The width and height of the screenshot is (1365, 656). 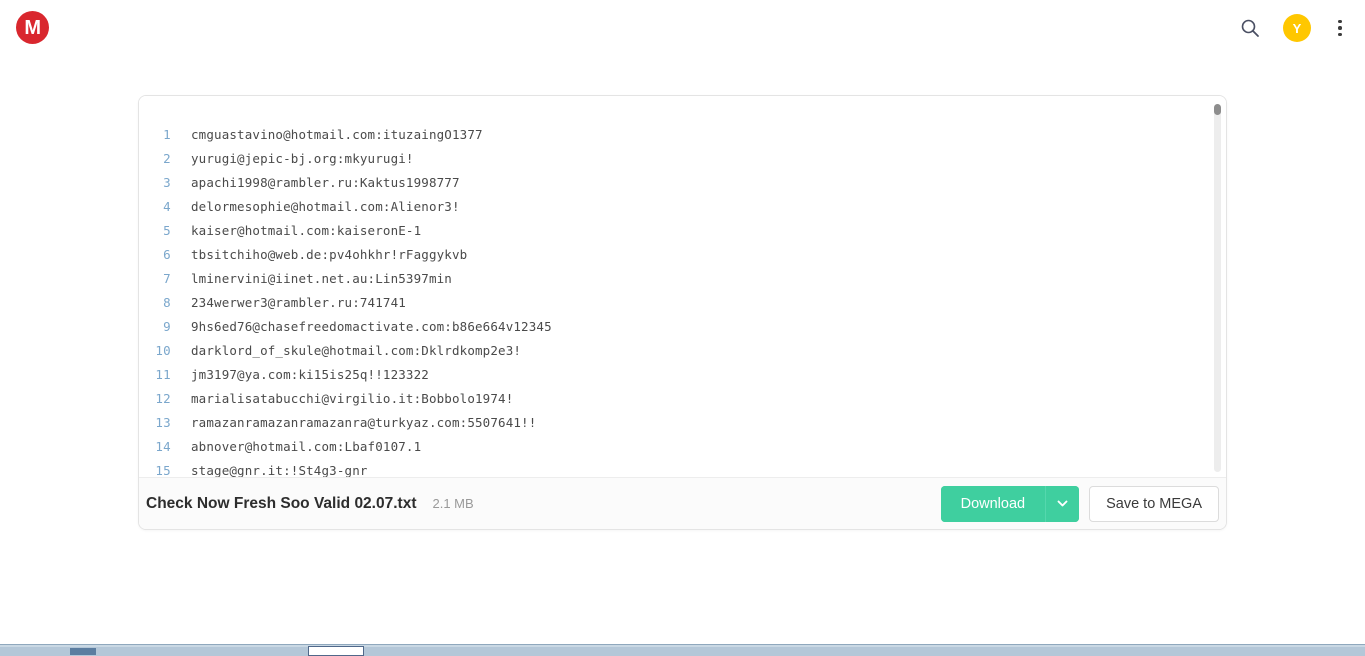 I want to click on text-line: 1 cmguastavino@hotmail.com:ituzaingO1377, so click(x=683, y=139).